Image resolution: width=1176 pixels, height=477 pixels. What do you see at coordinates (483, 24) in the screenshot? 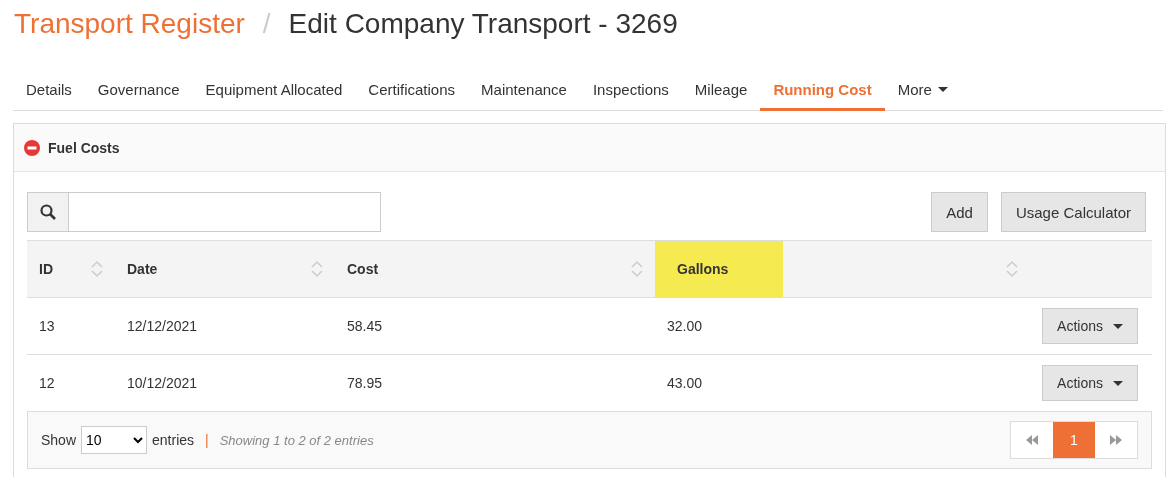
I see `page-title: Edit Company Transport - 3269` at bounding box center [483, 24].